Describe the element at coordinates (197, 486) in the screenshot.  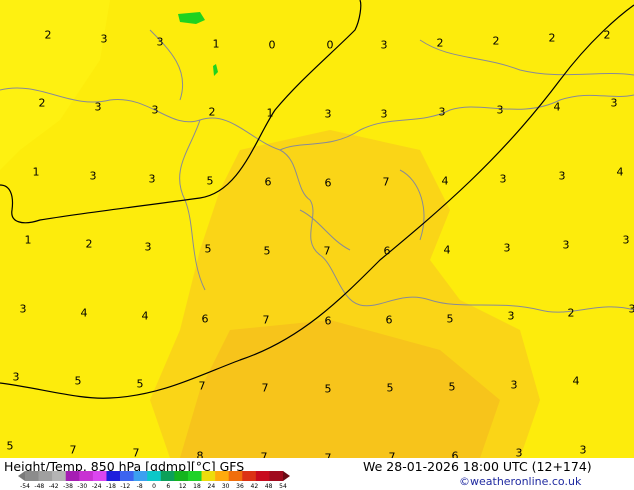
I see `legend-tick-label: 18` at that location.